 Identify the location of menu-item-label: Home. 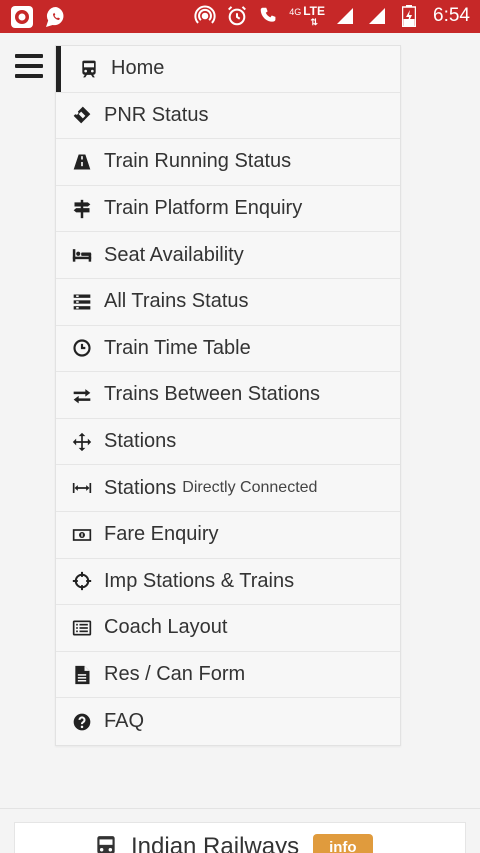
(138, 68).